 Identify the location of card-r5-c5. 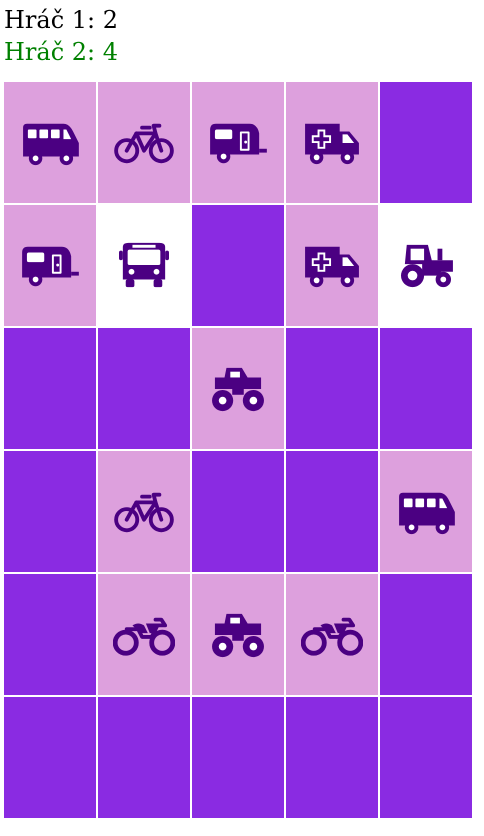
(426, 634).